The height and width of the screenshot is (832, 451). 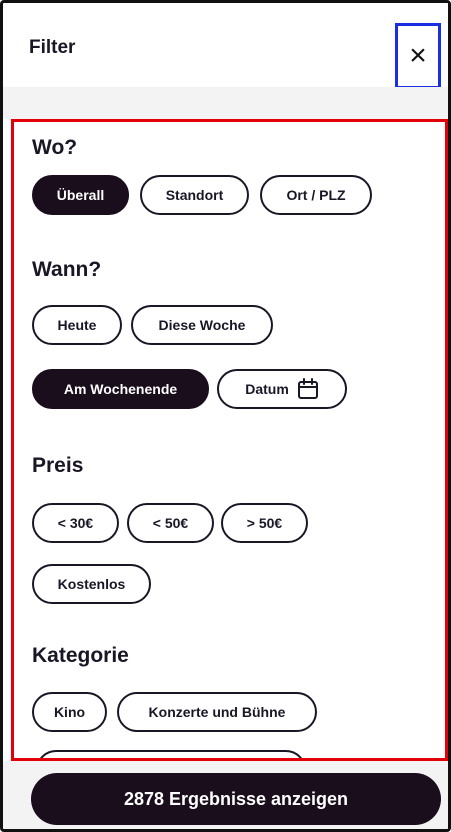 I want to click on chip-standort: Standort, so click(x=194, y=195).